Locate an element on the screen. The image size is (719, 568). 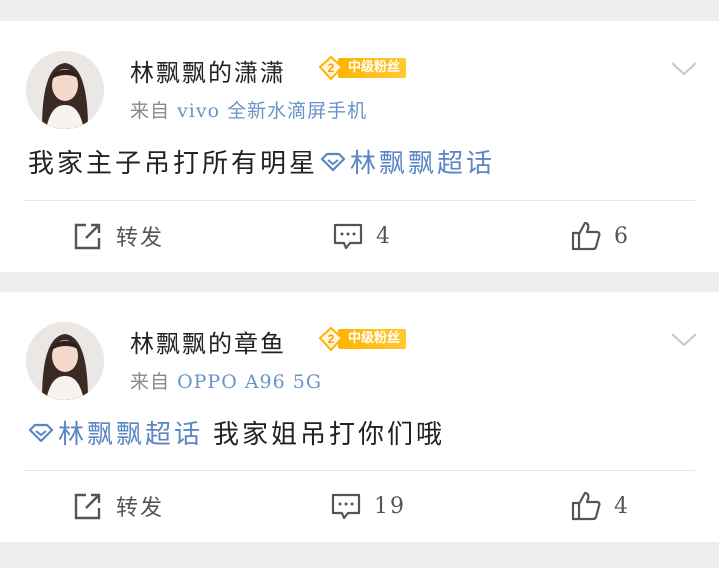
like-button: 6 is located at coordinates (600, 236).